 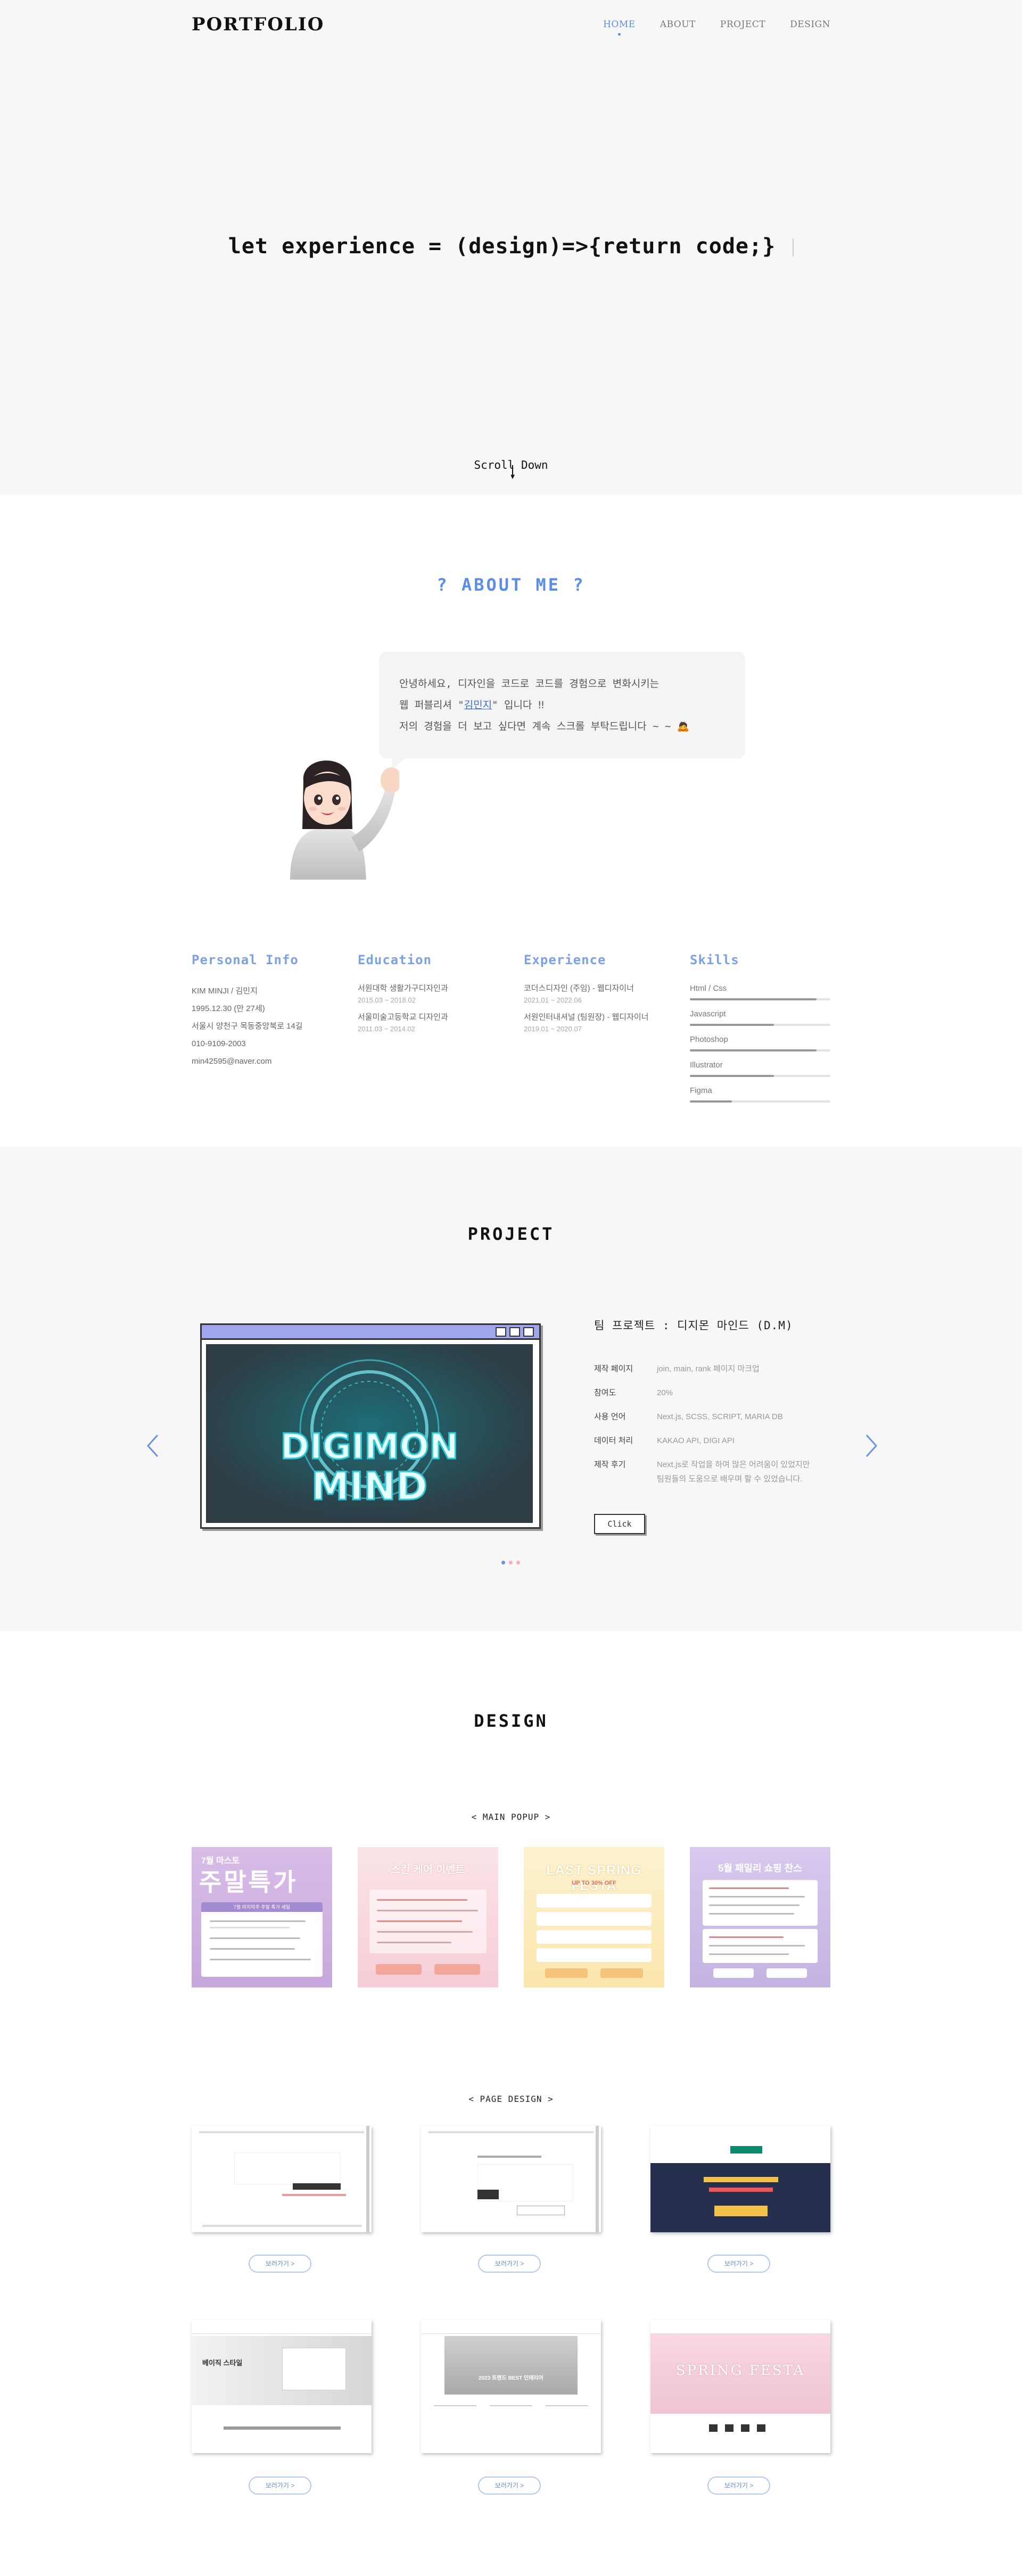 I want to click on popup-subline: UP TO 30% OFF, so click(x=594, y=1883).